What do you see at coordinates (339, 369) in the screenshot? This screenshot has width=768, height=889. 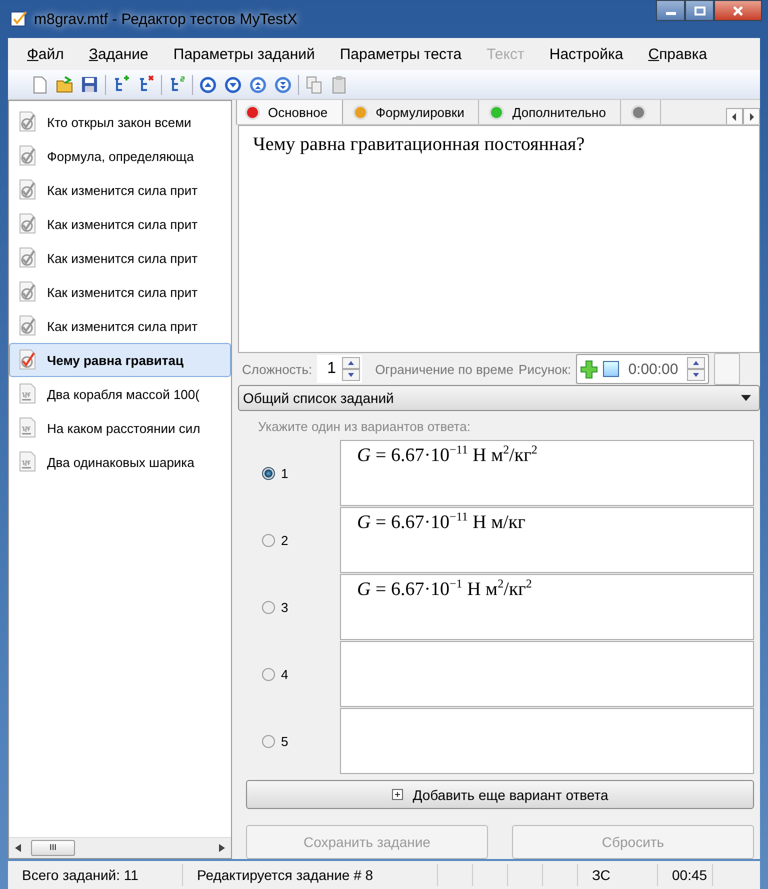 I see `difficulty-spinbox: 1` at bounding box center [339, 369].